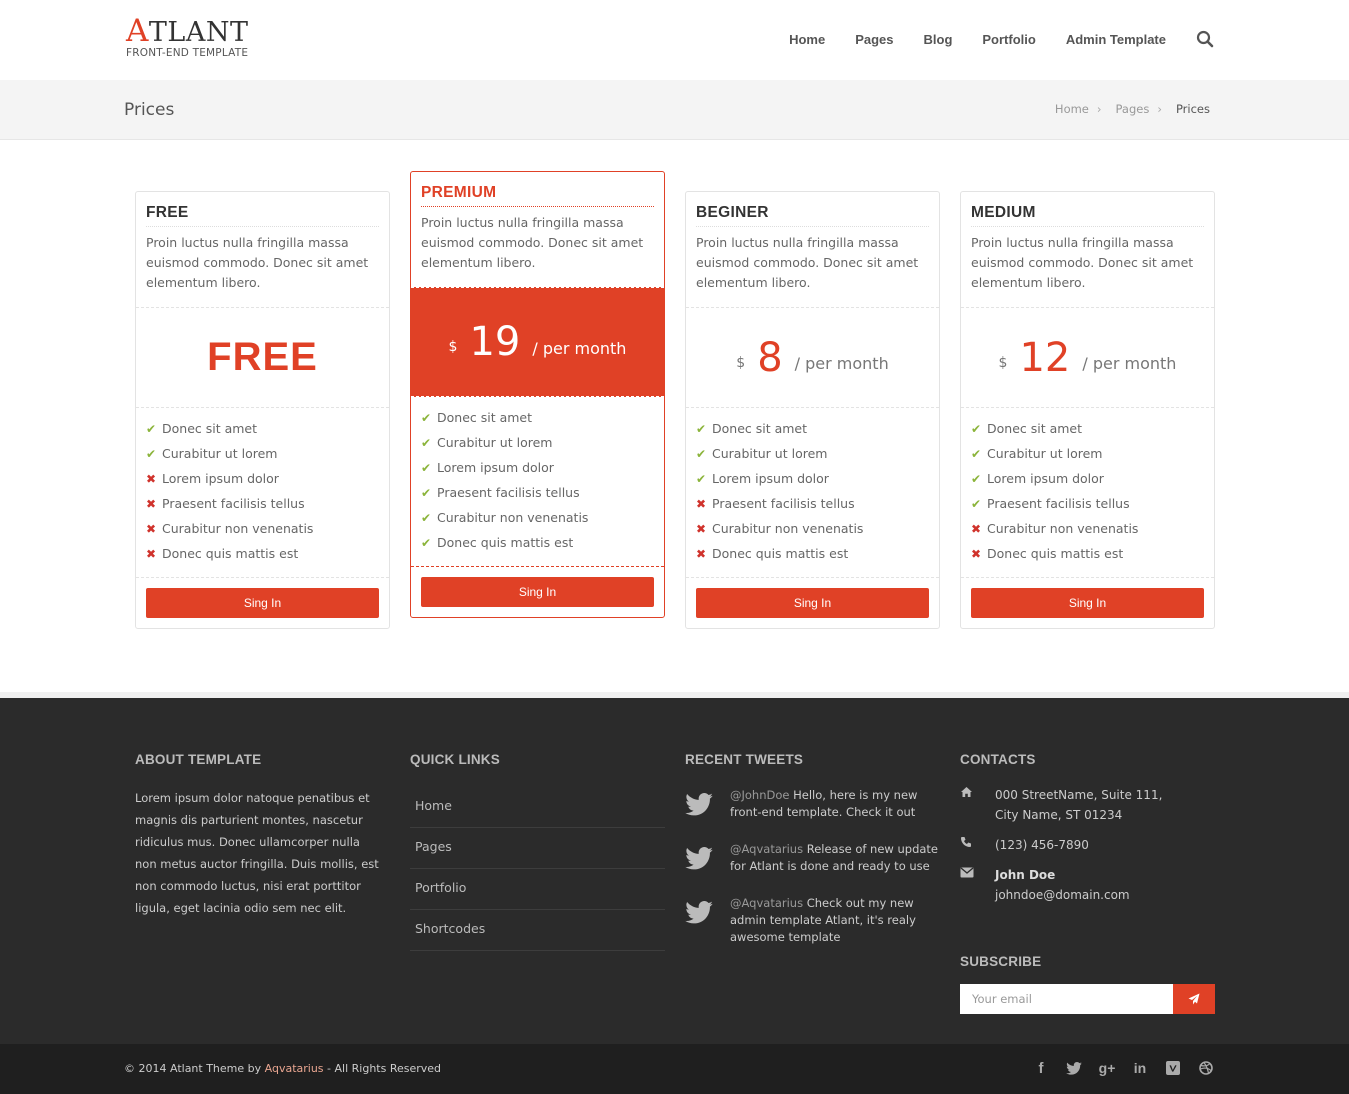  Describe the element at coordinates (1041, 1068) in the screenshot. I see `facebook-icon: f` at that location.